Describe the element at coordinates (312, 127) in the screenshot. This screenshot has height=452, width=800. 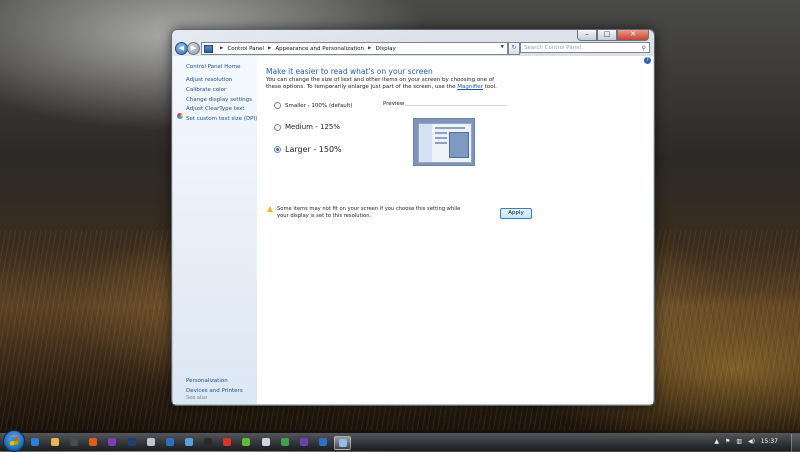
I see `option-medium-label: Medium - 125%` at that location.